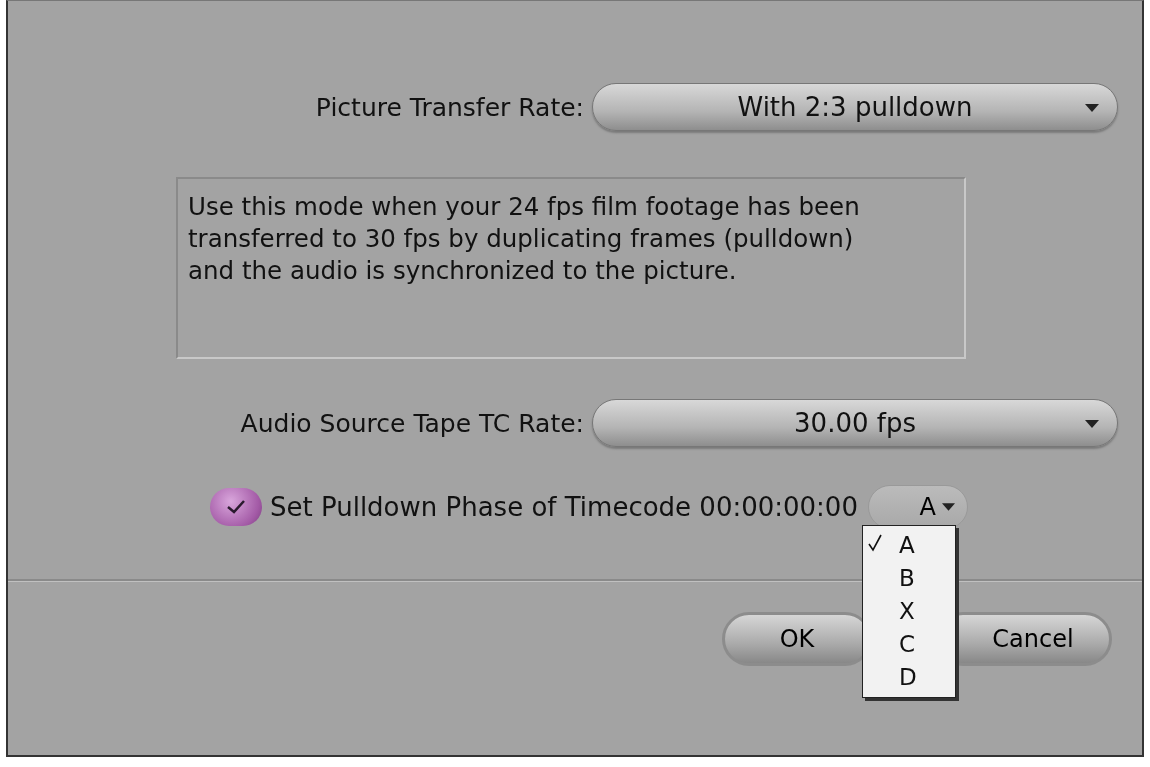 The height and width of the screenshot is (767, 1150). Describe the element at coordinates (855, 107) in the screenshot. I see `transfer-rate-dropdown: With 2:3 pulldown` at that location.